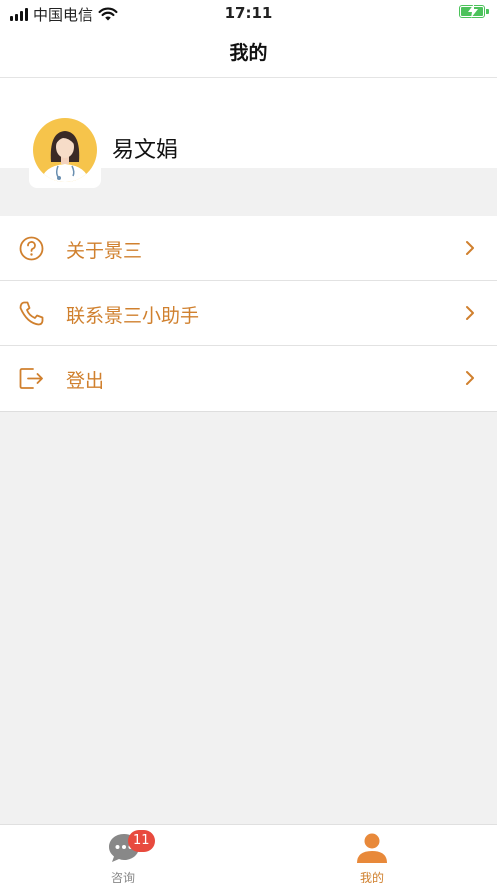 This screenshot has height=883, width=497. I want to click on question-circle-icon, so click(31, 248).